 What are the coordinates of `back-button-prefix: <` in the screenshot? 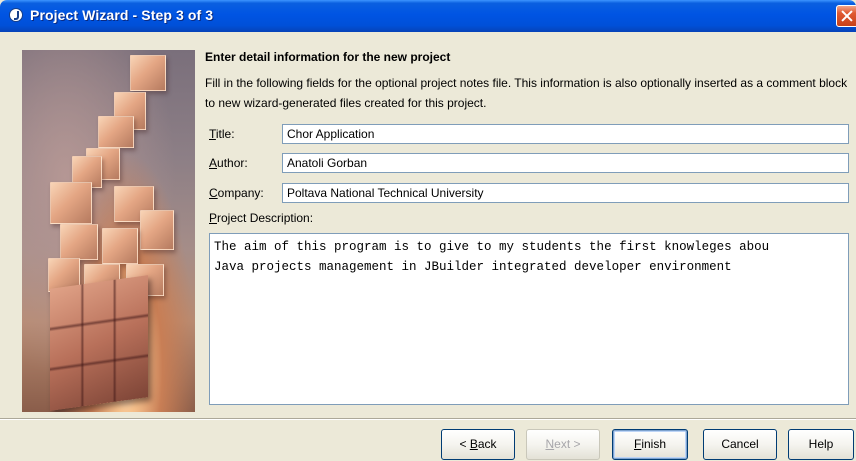 It's located at (464, 444).